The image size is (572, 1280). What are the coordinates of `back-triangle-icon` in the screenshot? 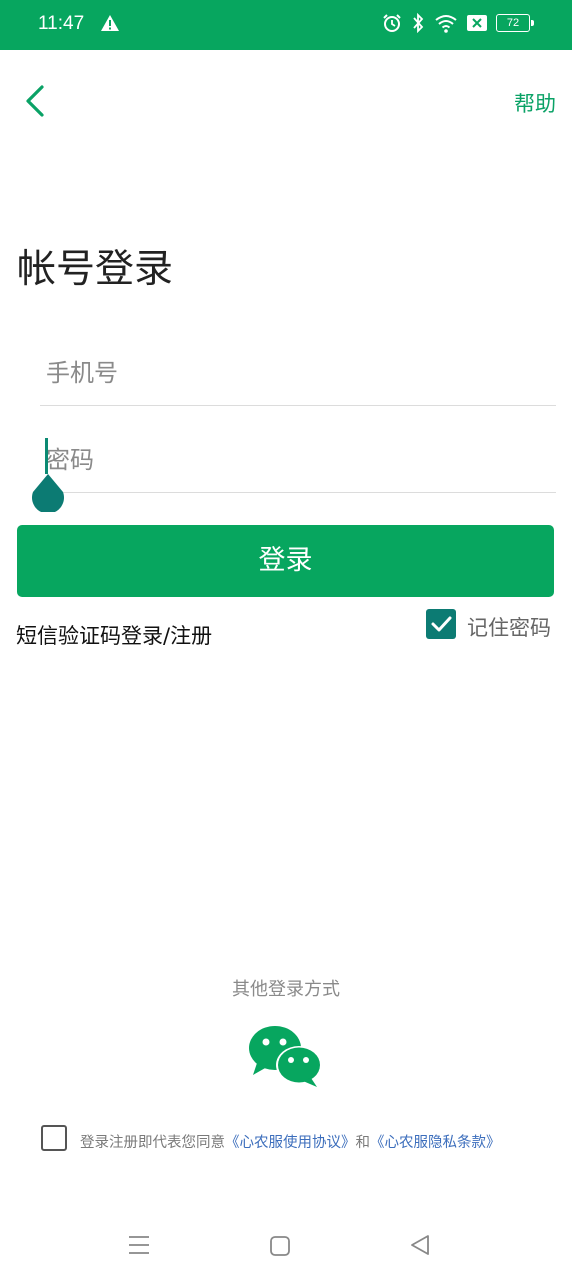 It's located at (420, 1247).